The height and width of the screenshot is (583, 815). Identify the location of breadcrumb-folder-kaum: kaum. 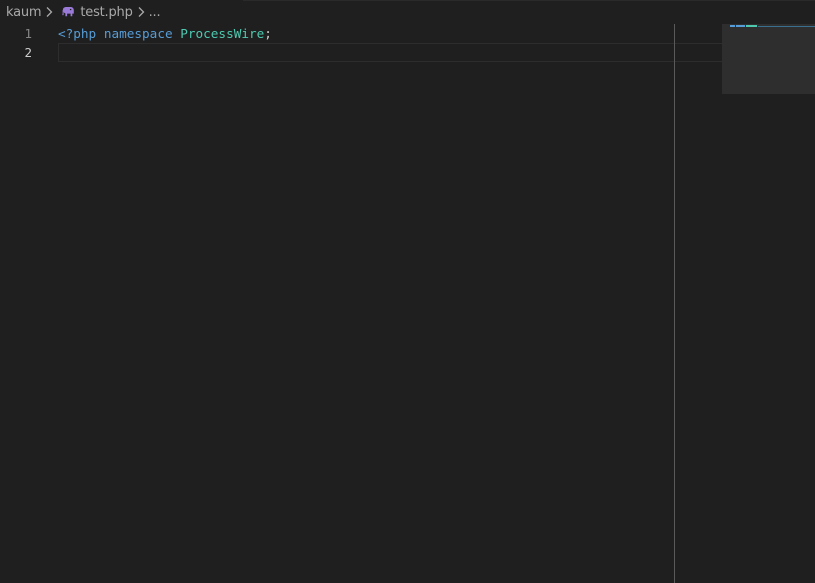
(21, 12).